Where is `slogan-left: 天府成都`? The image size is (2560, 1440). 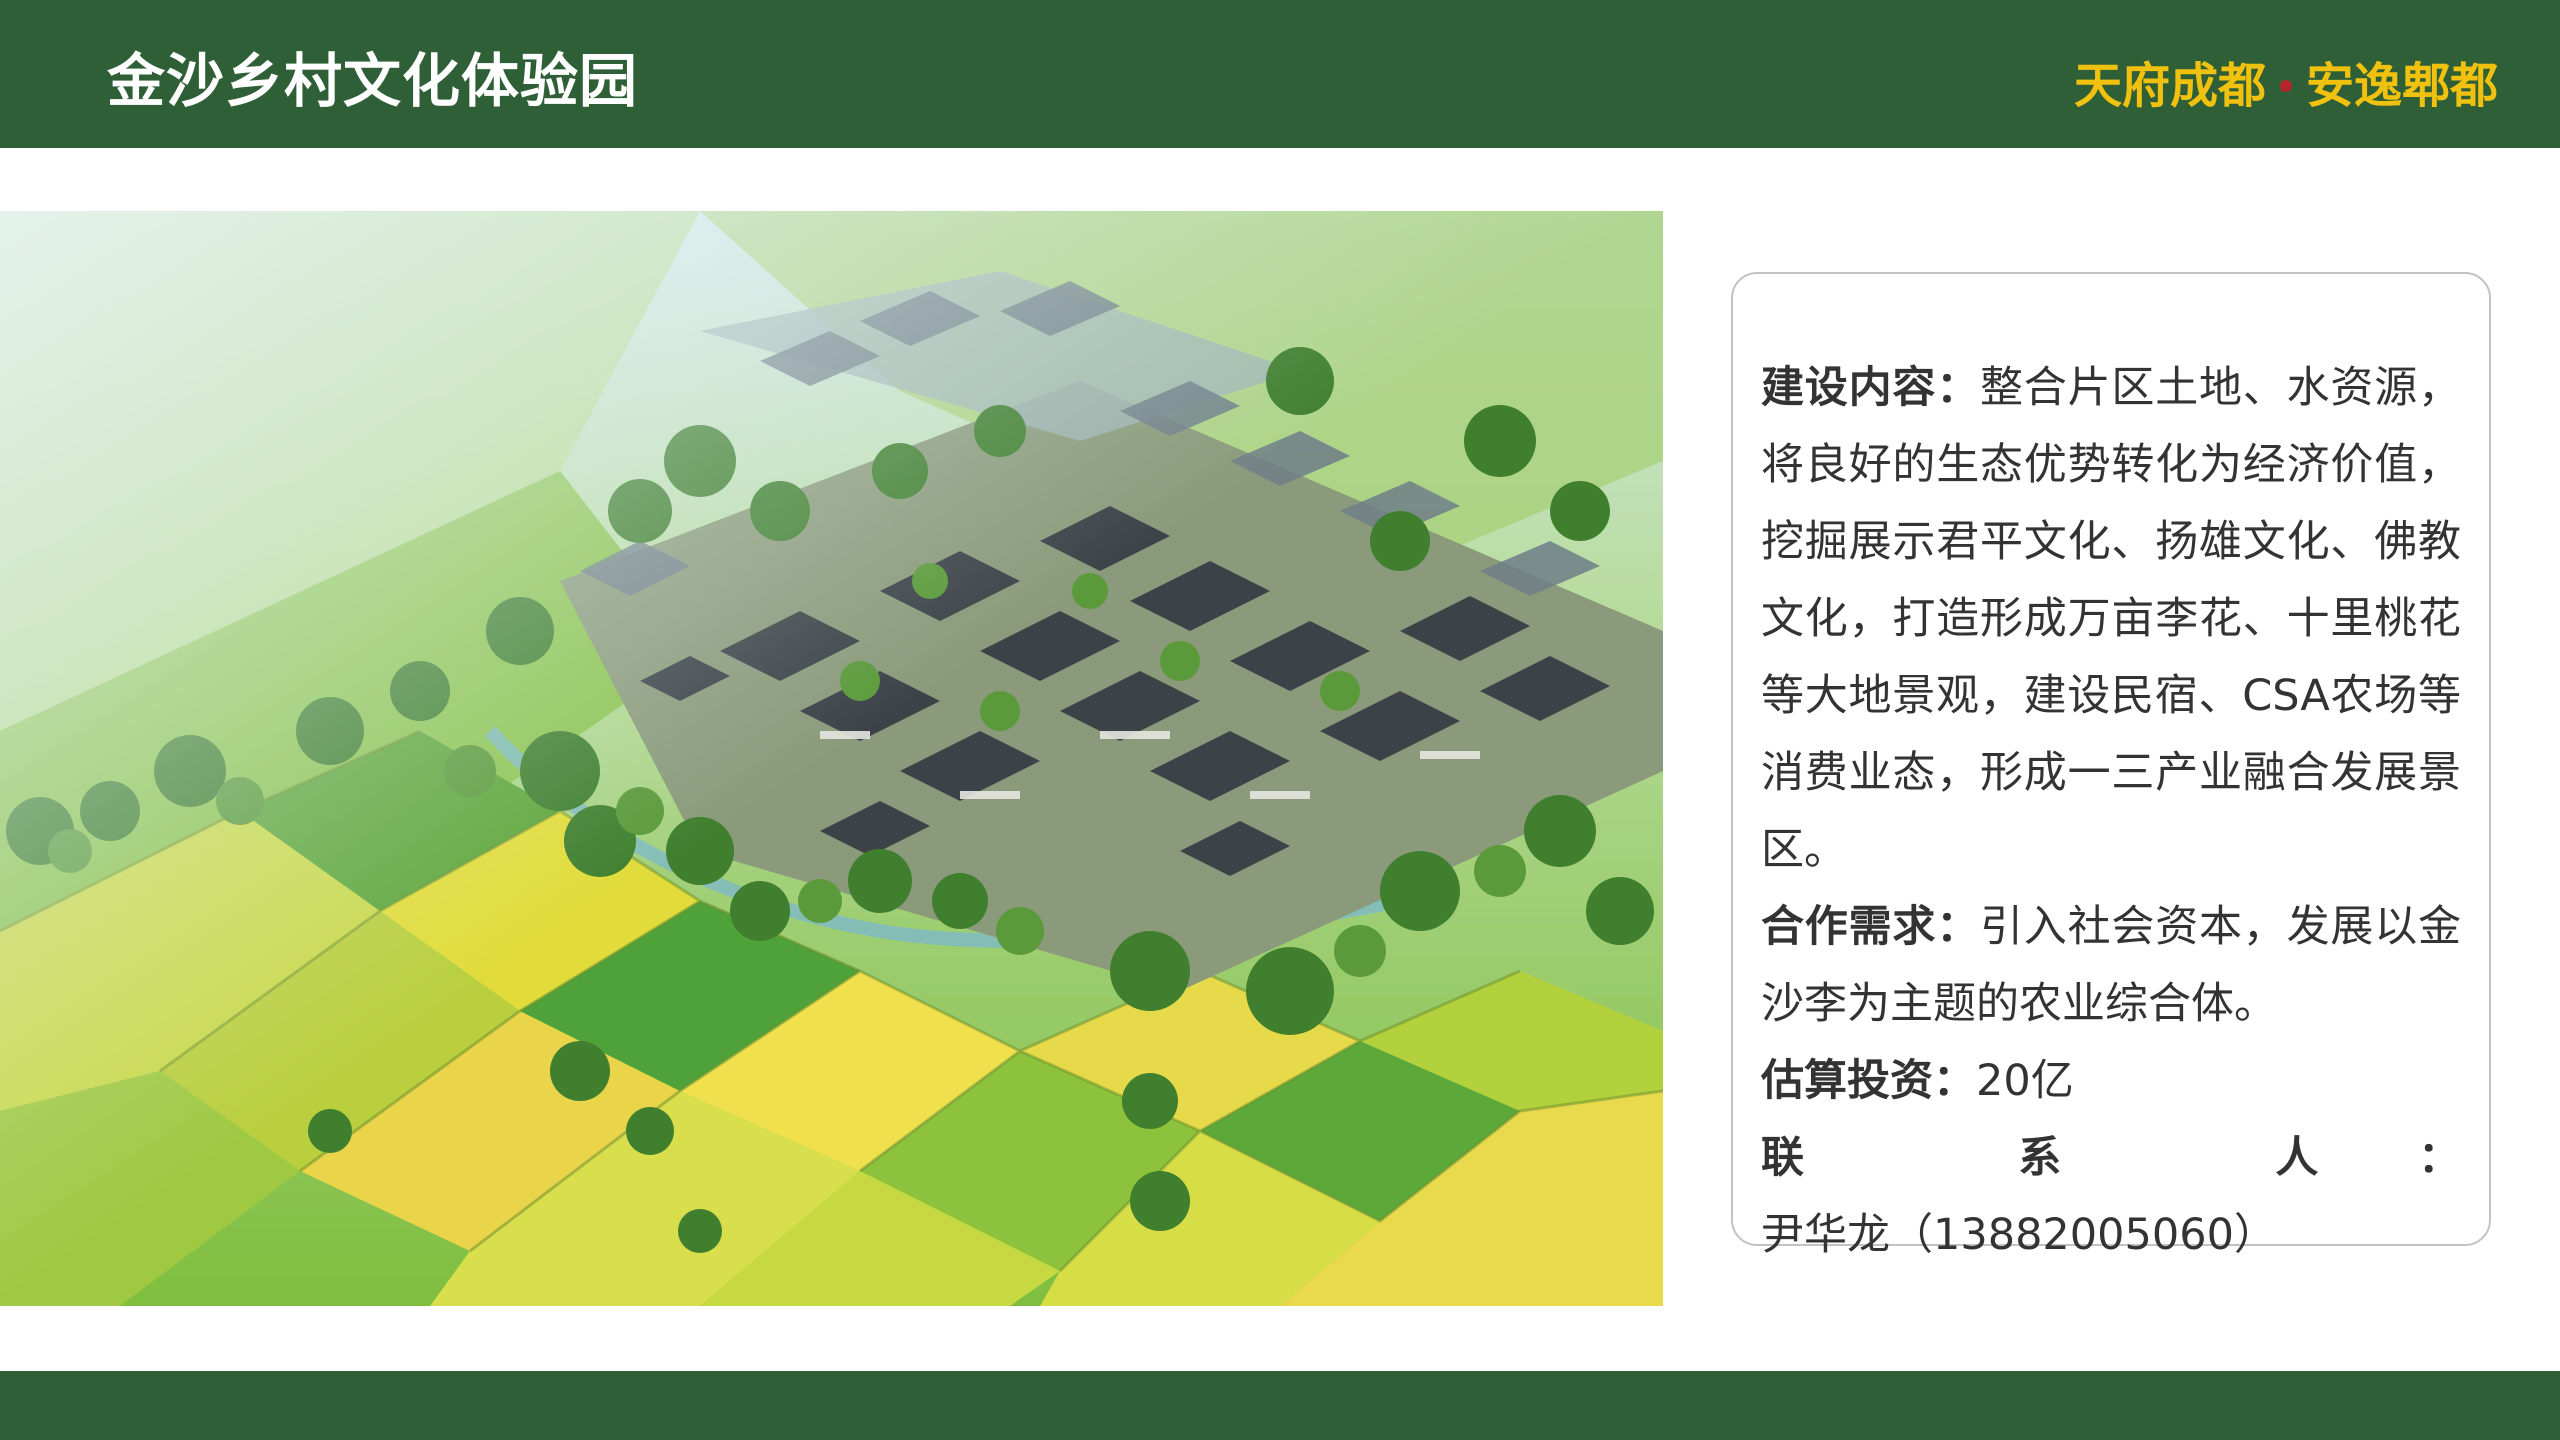 slogan-left: 天府成都 is located at coordinates (2169, 86).